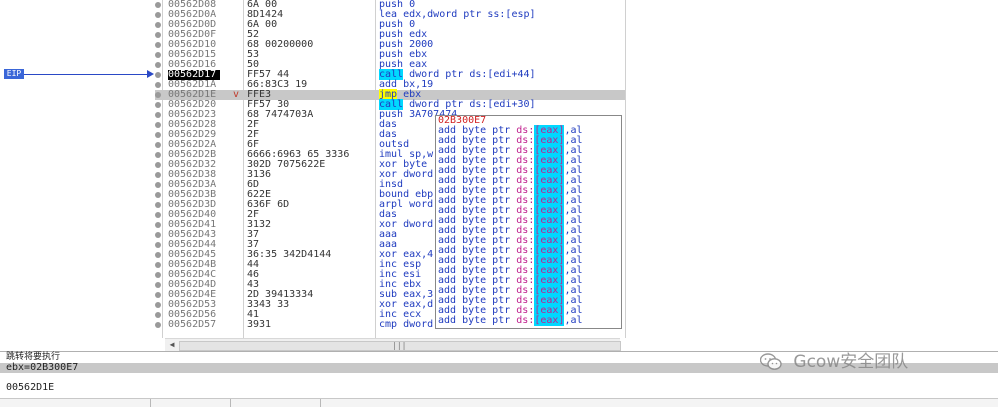 The width and height of the screenshot is (998, 407). I want to click on tooltip-reg: [eax], so click(549, 320).